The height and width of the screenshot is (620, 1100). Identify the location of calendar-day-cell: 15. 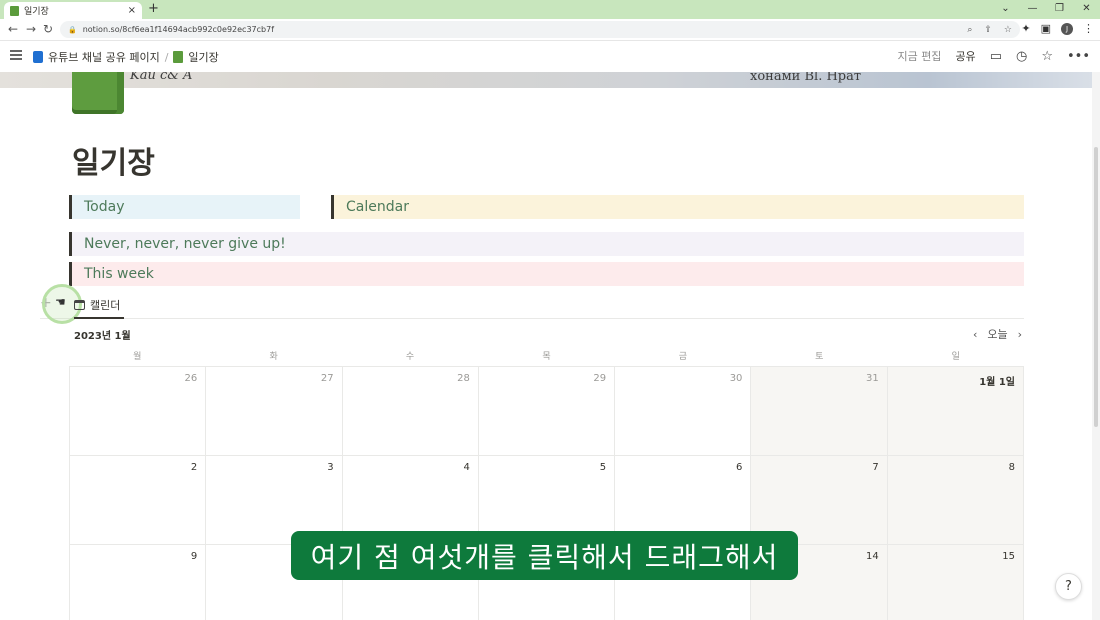
(955, 582).